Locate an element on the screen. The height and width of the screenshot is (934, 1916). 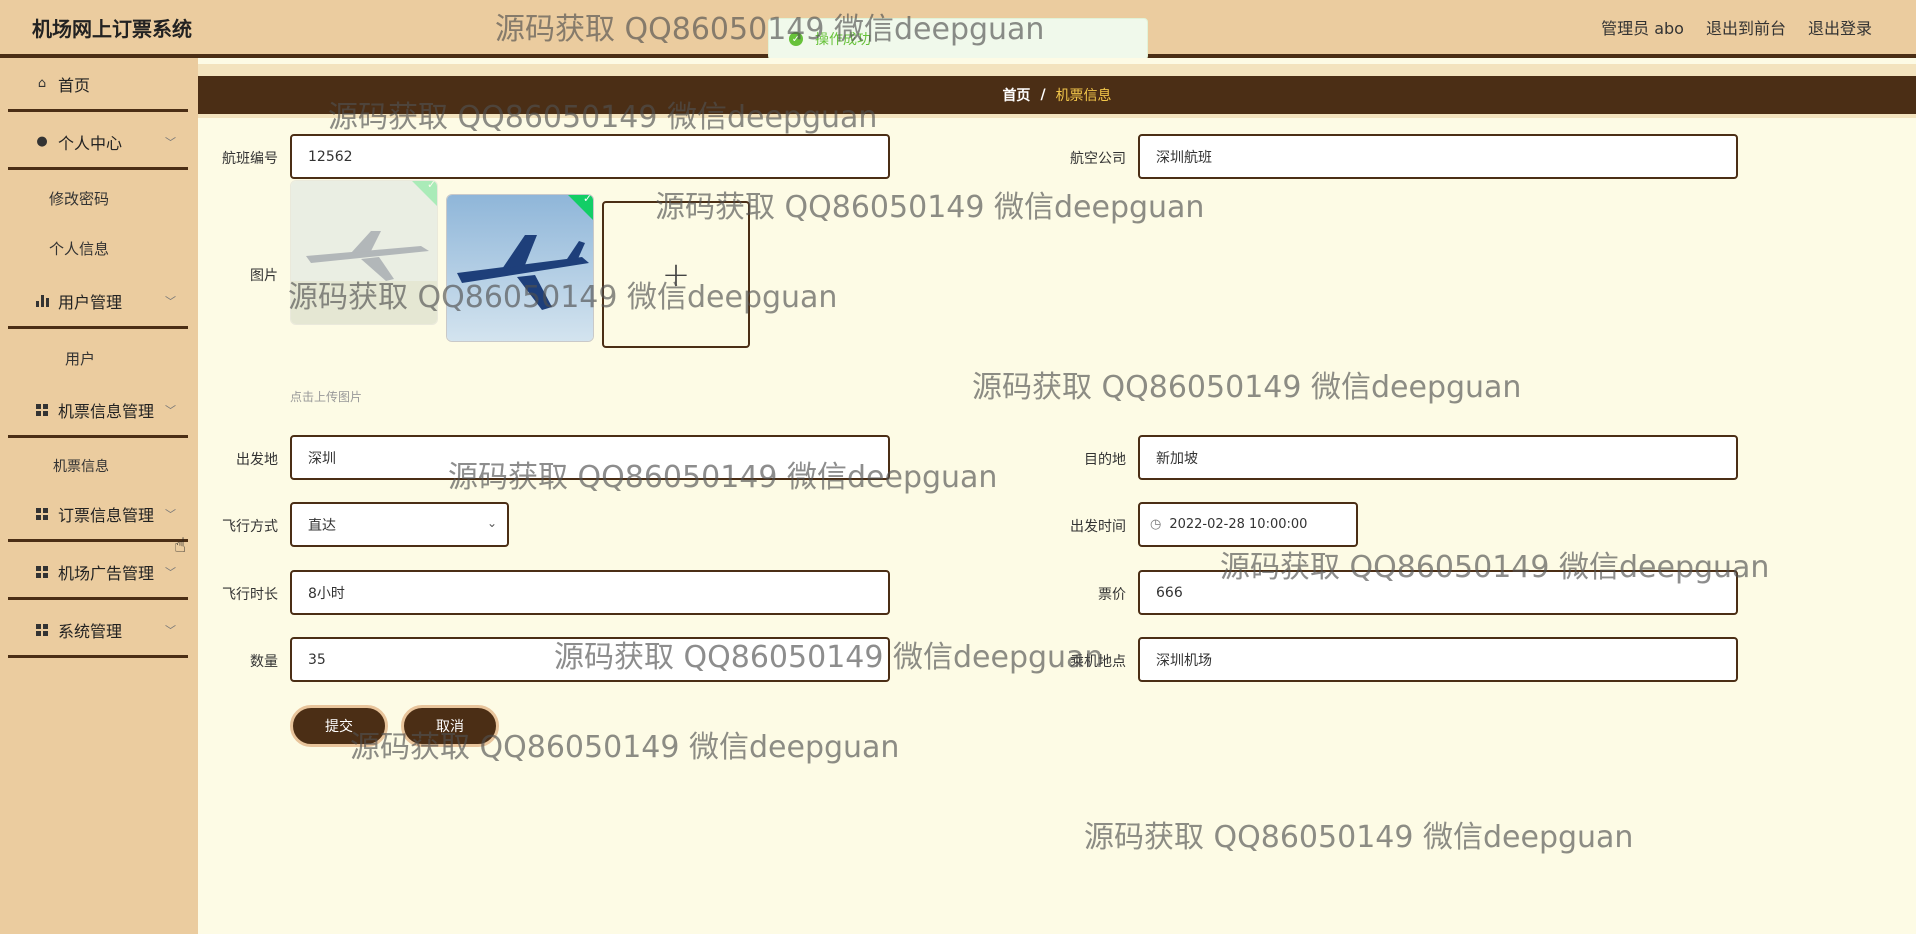
uploaded-image-1: ✓ is located at coordinates (364, 252).